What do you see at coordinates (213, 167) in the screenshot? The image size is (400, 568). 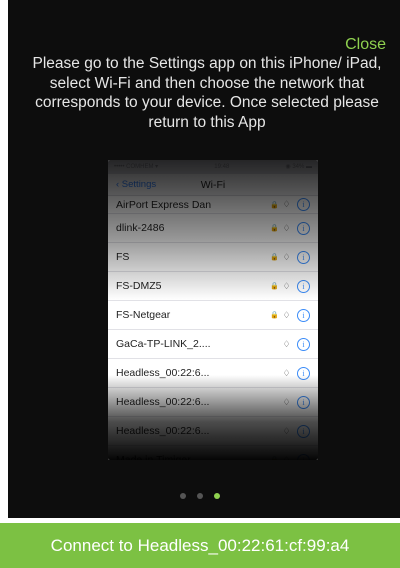 I see `status-bar: ••••• COMHEM ▾ 19:48 ◉ 34% ▬` at bounding box center [213, 167].